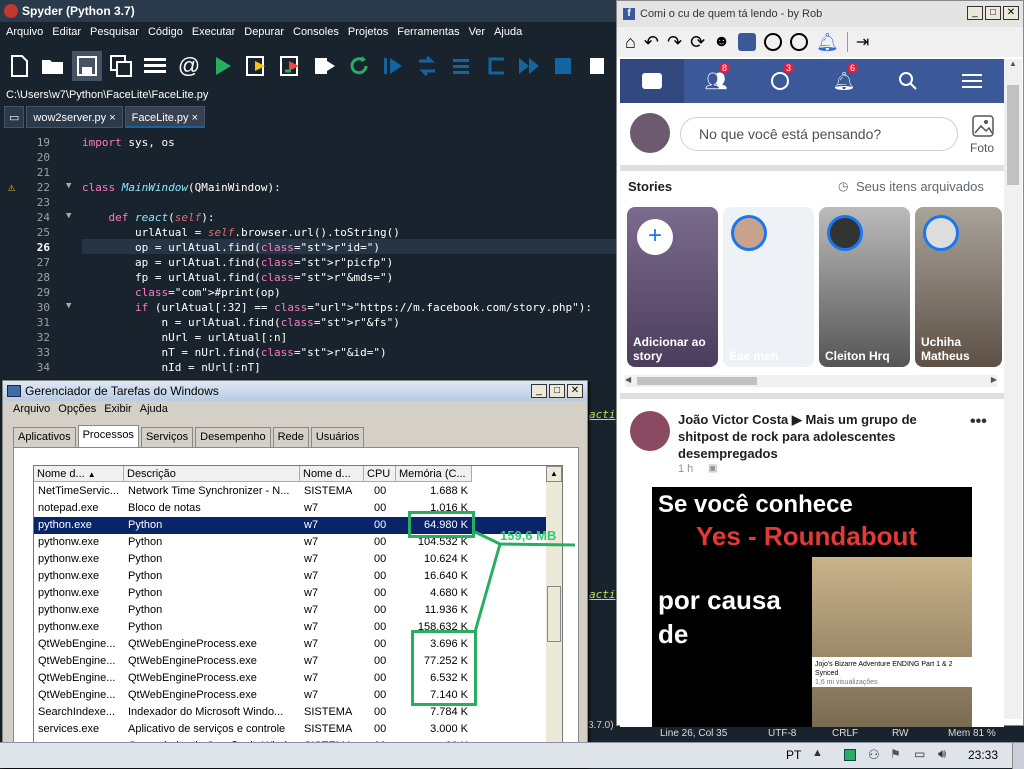 The image size is (1024, 769). I want to click on maximize-pane-icon, so click(597, 66).